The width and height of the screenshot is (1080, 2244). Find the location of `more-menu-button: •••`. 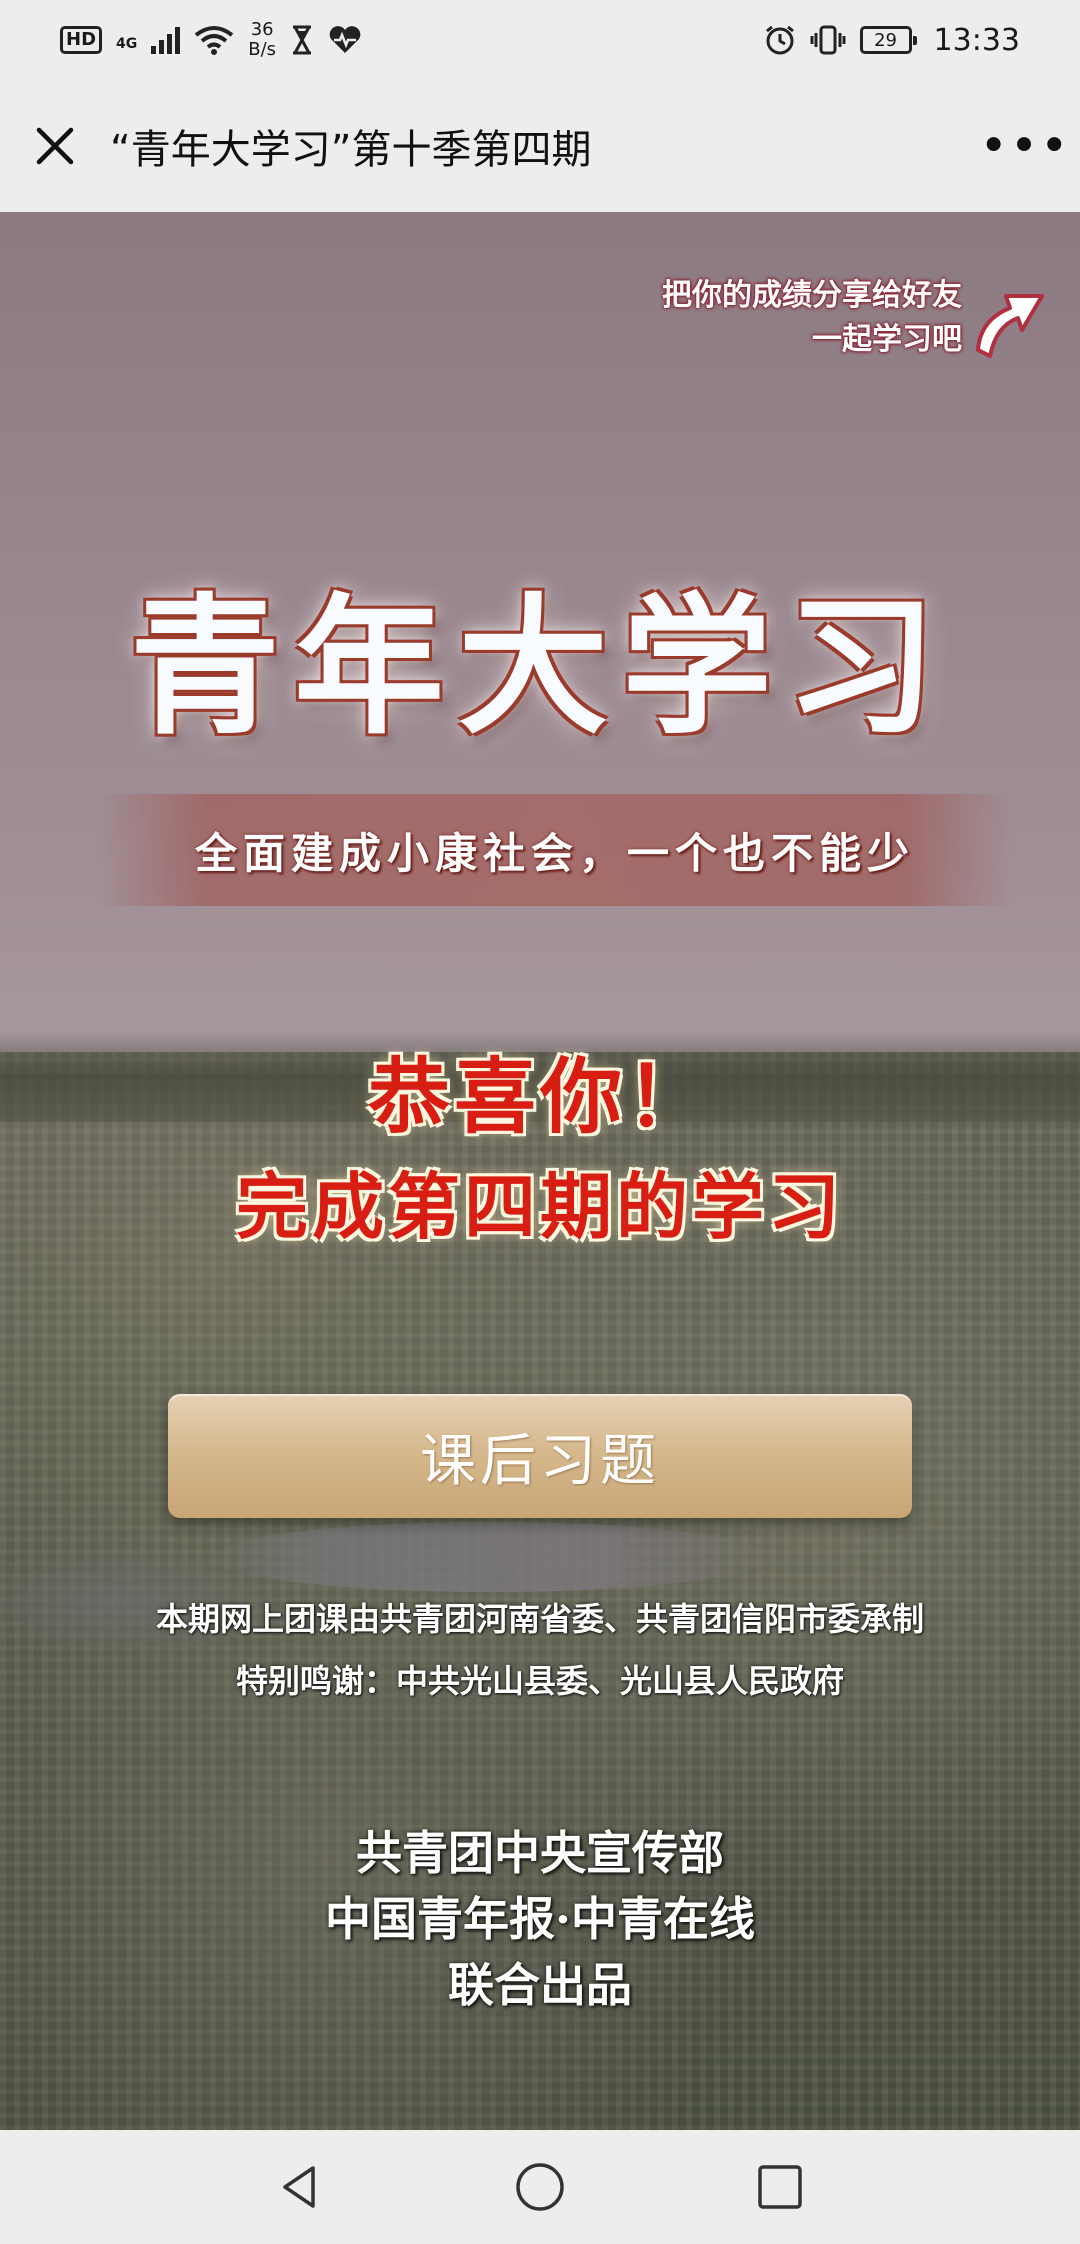

more-menu-button: ••• is located at coordinates (1025, 146).